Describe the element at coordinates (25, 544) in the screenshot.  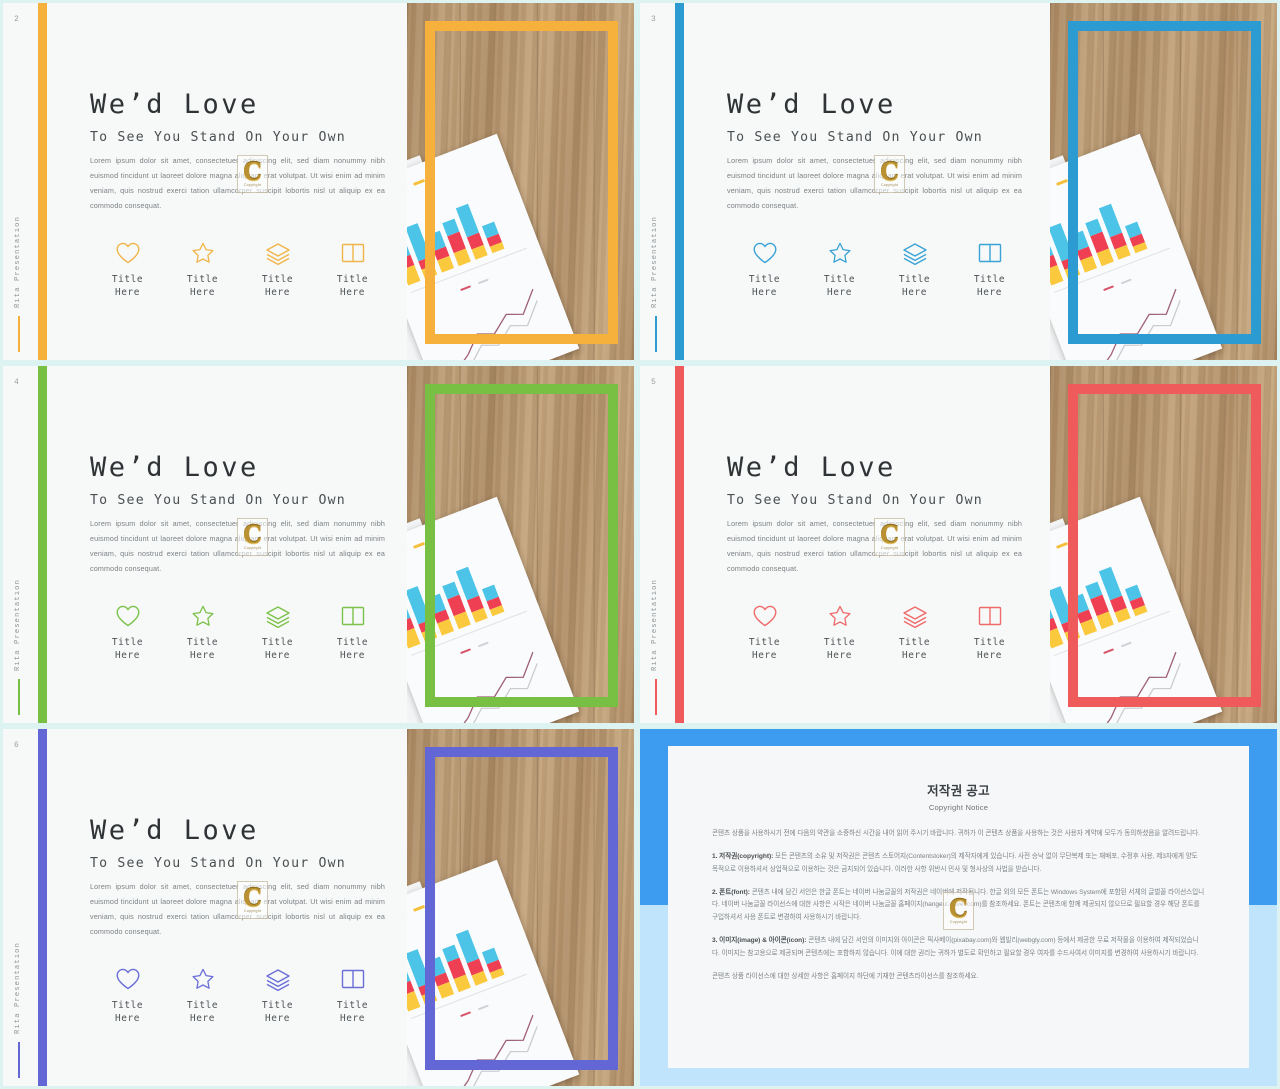
I see `slide-rail: 4 Rita Presentation` at that location.